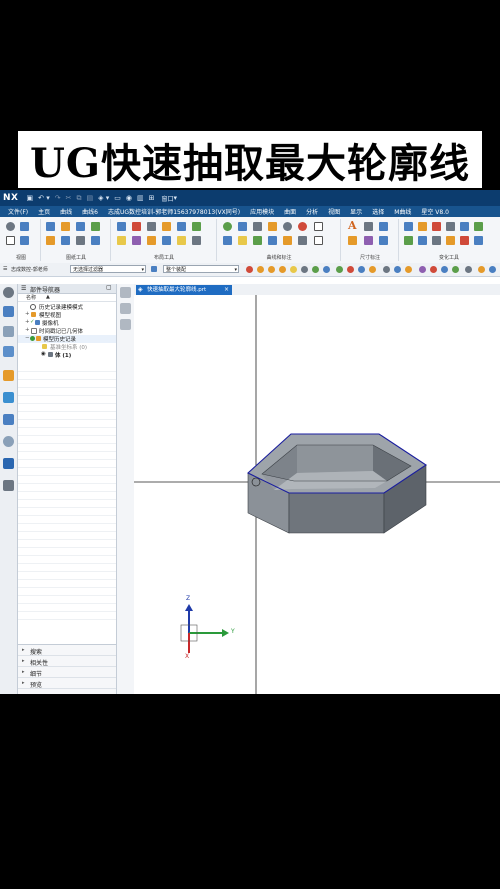 This screenshot has height=889, width=500. What do you see at coordinates (66, 211) in the screenshot?
I see `menu-curve: 曲线` at bounding box center [66, 211].